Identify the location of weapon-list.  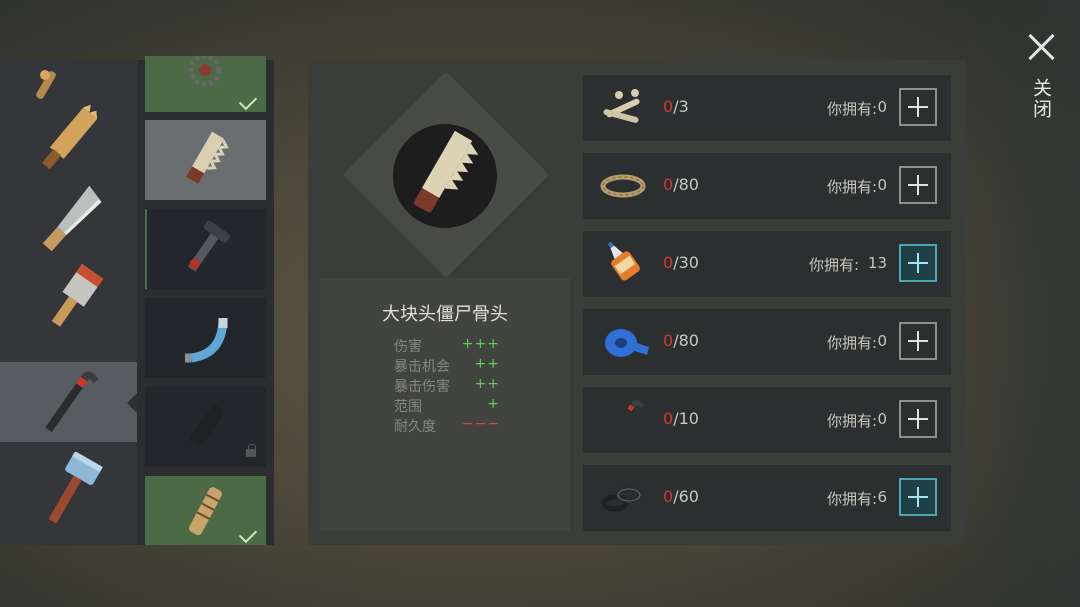
(68, 302).